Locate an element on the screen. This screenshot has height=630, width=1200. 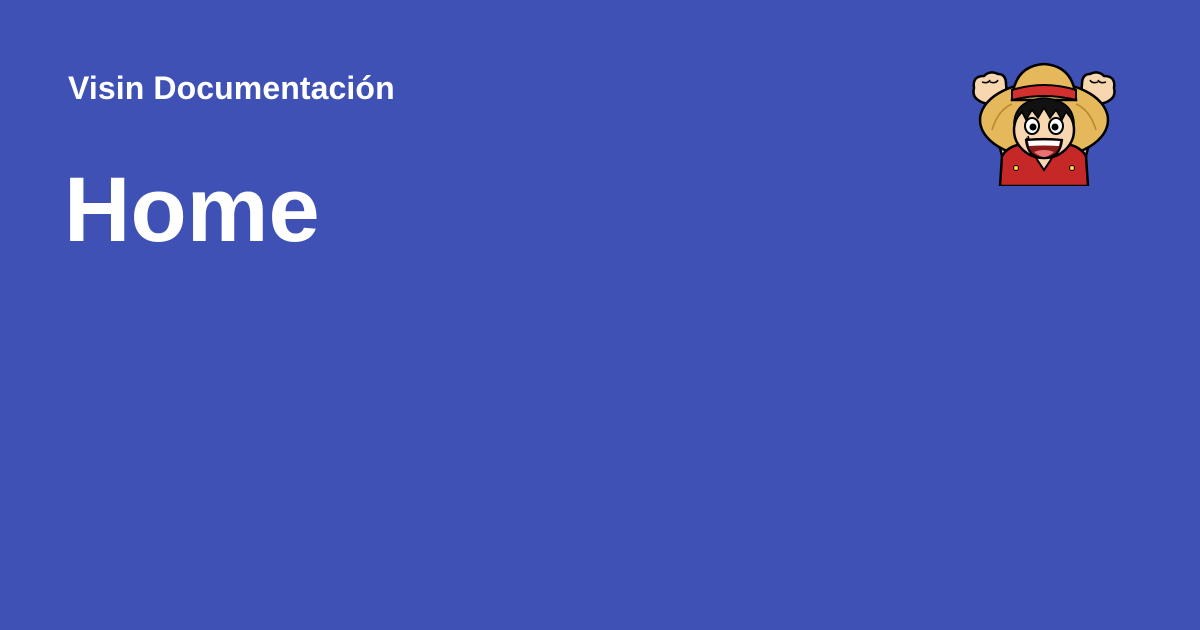
page-title: Home is located at coordinates (192, 210).